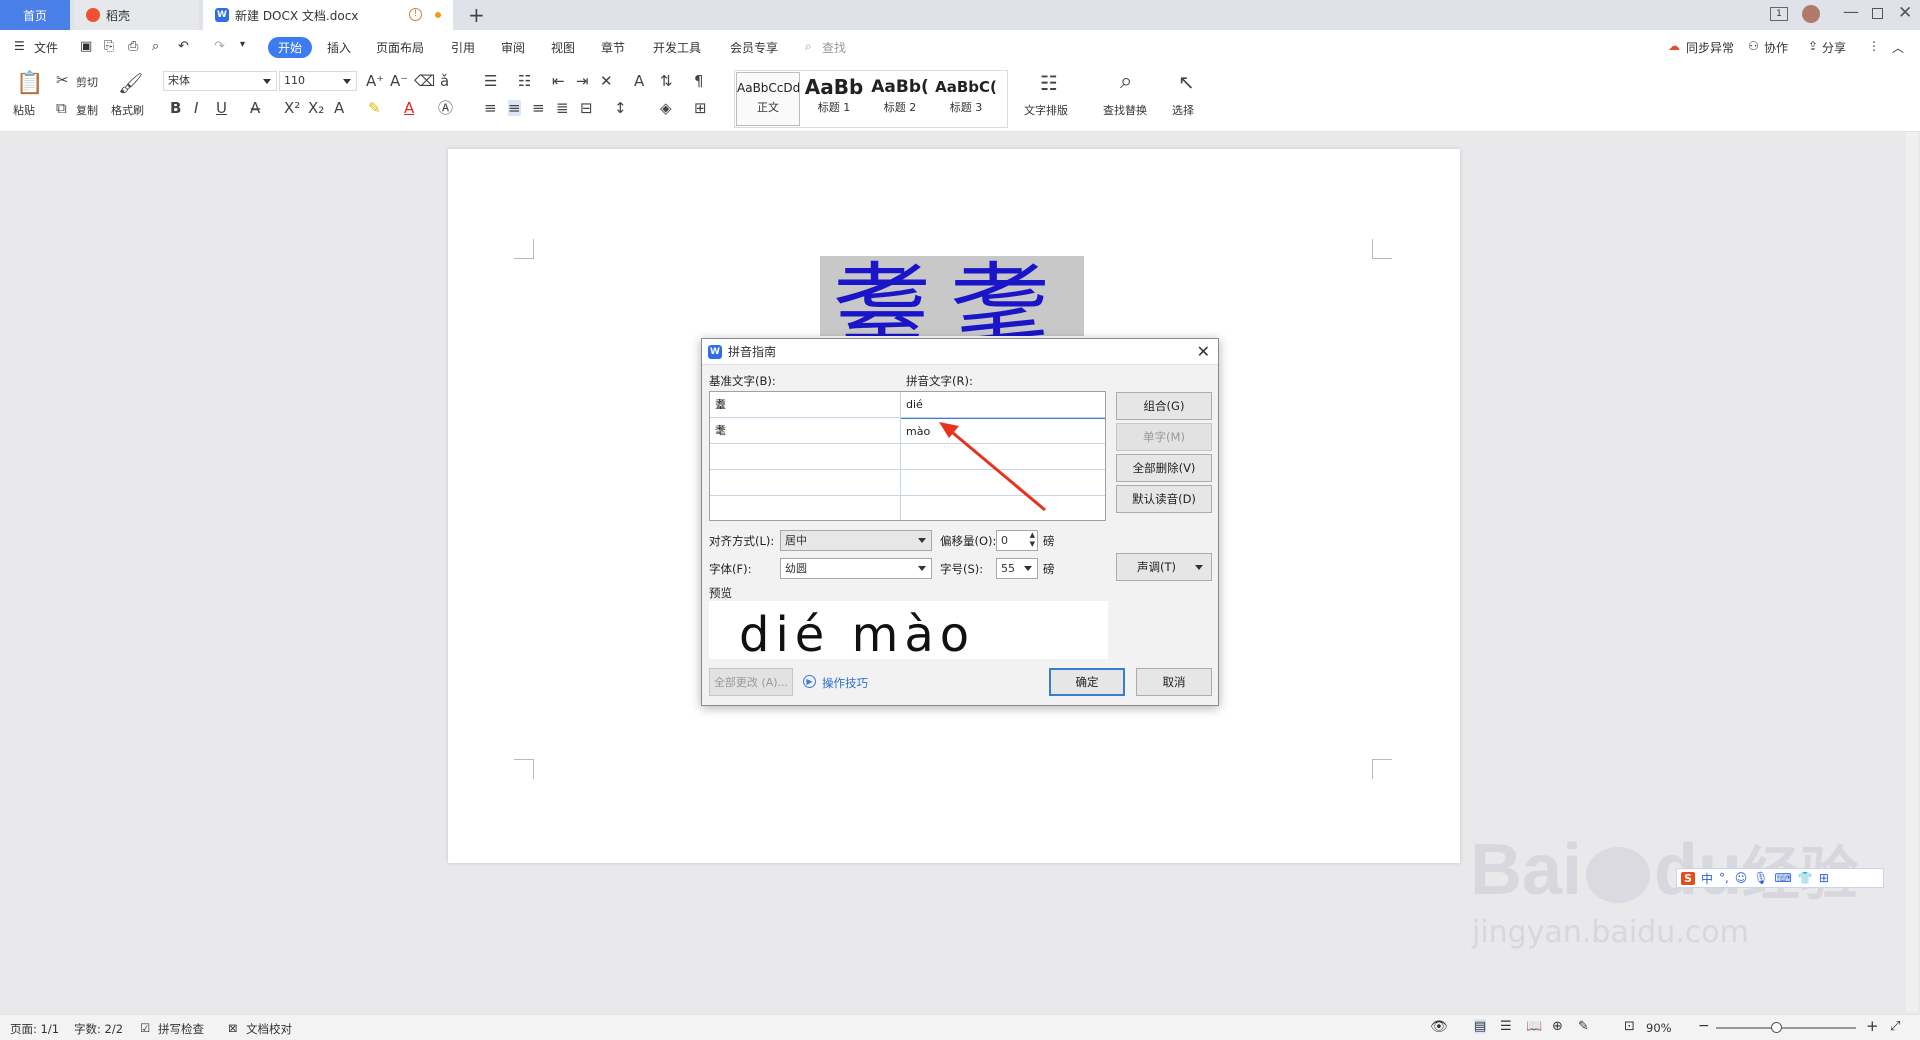  What do you see at coordinates (415, 14) in the screenshot?
I see `warning-icon: !` at bounding box center [415, 14].